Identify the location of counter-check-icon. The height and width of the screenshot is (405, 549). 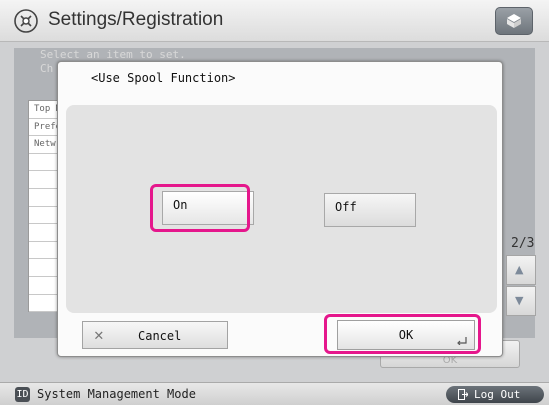
(514, 21).